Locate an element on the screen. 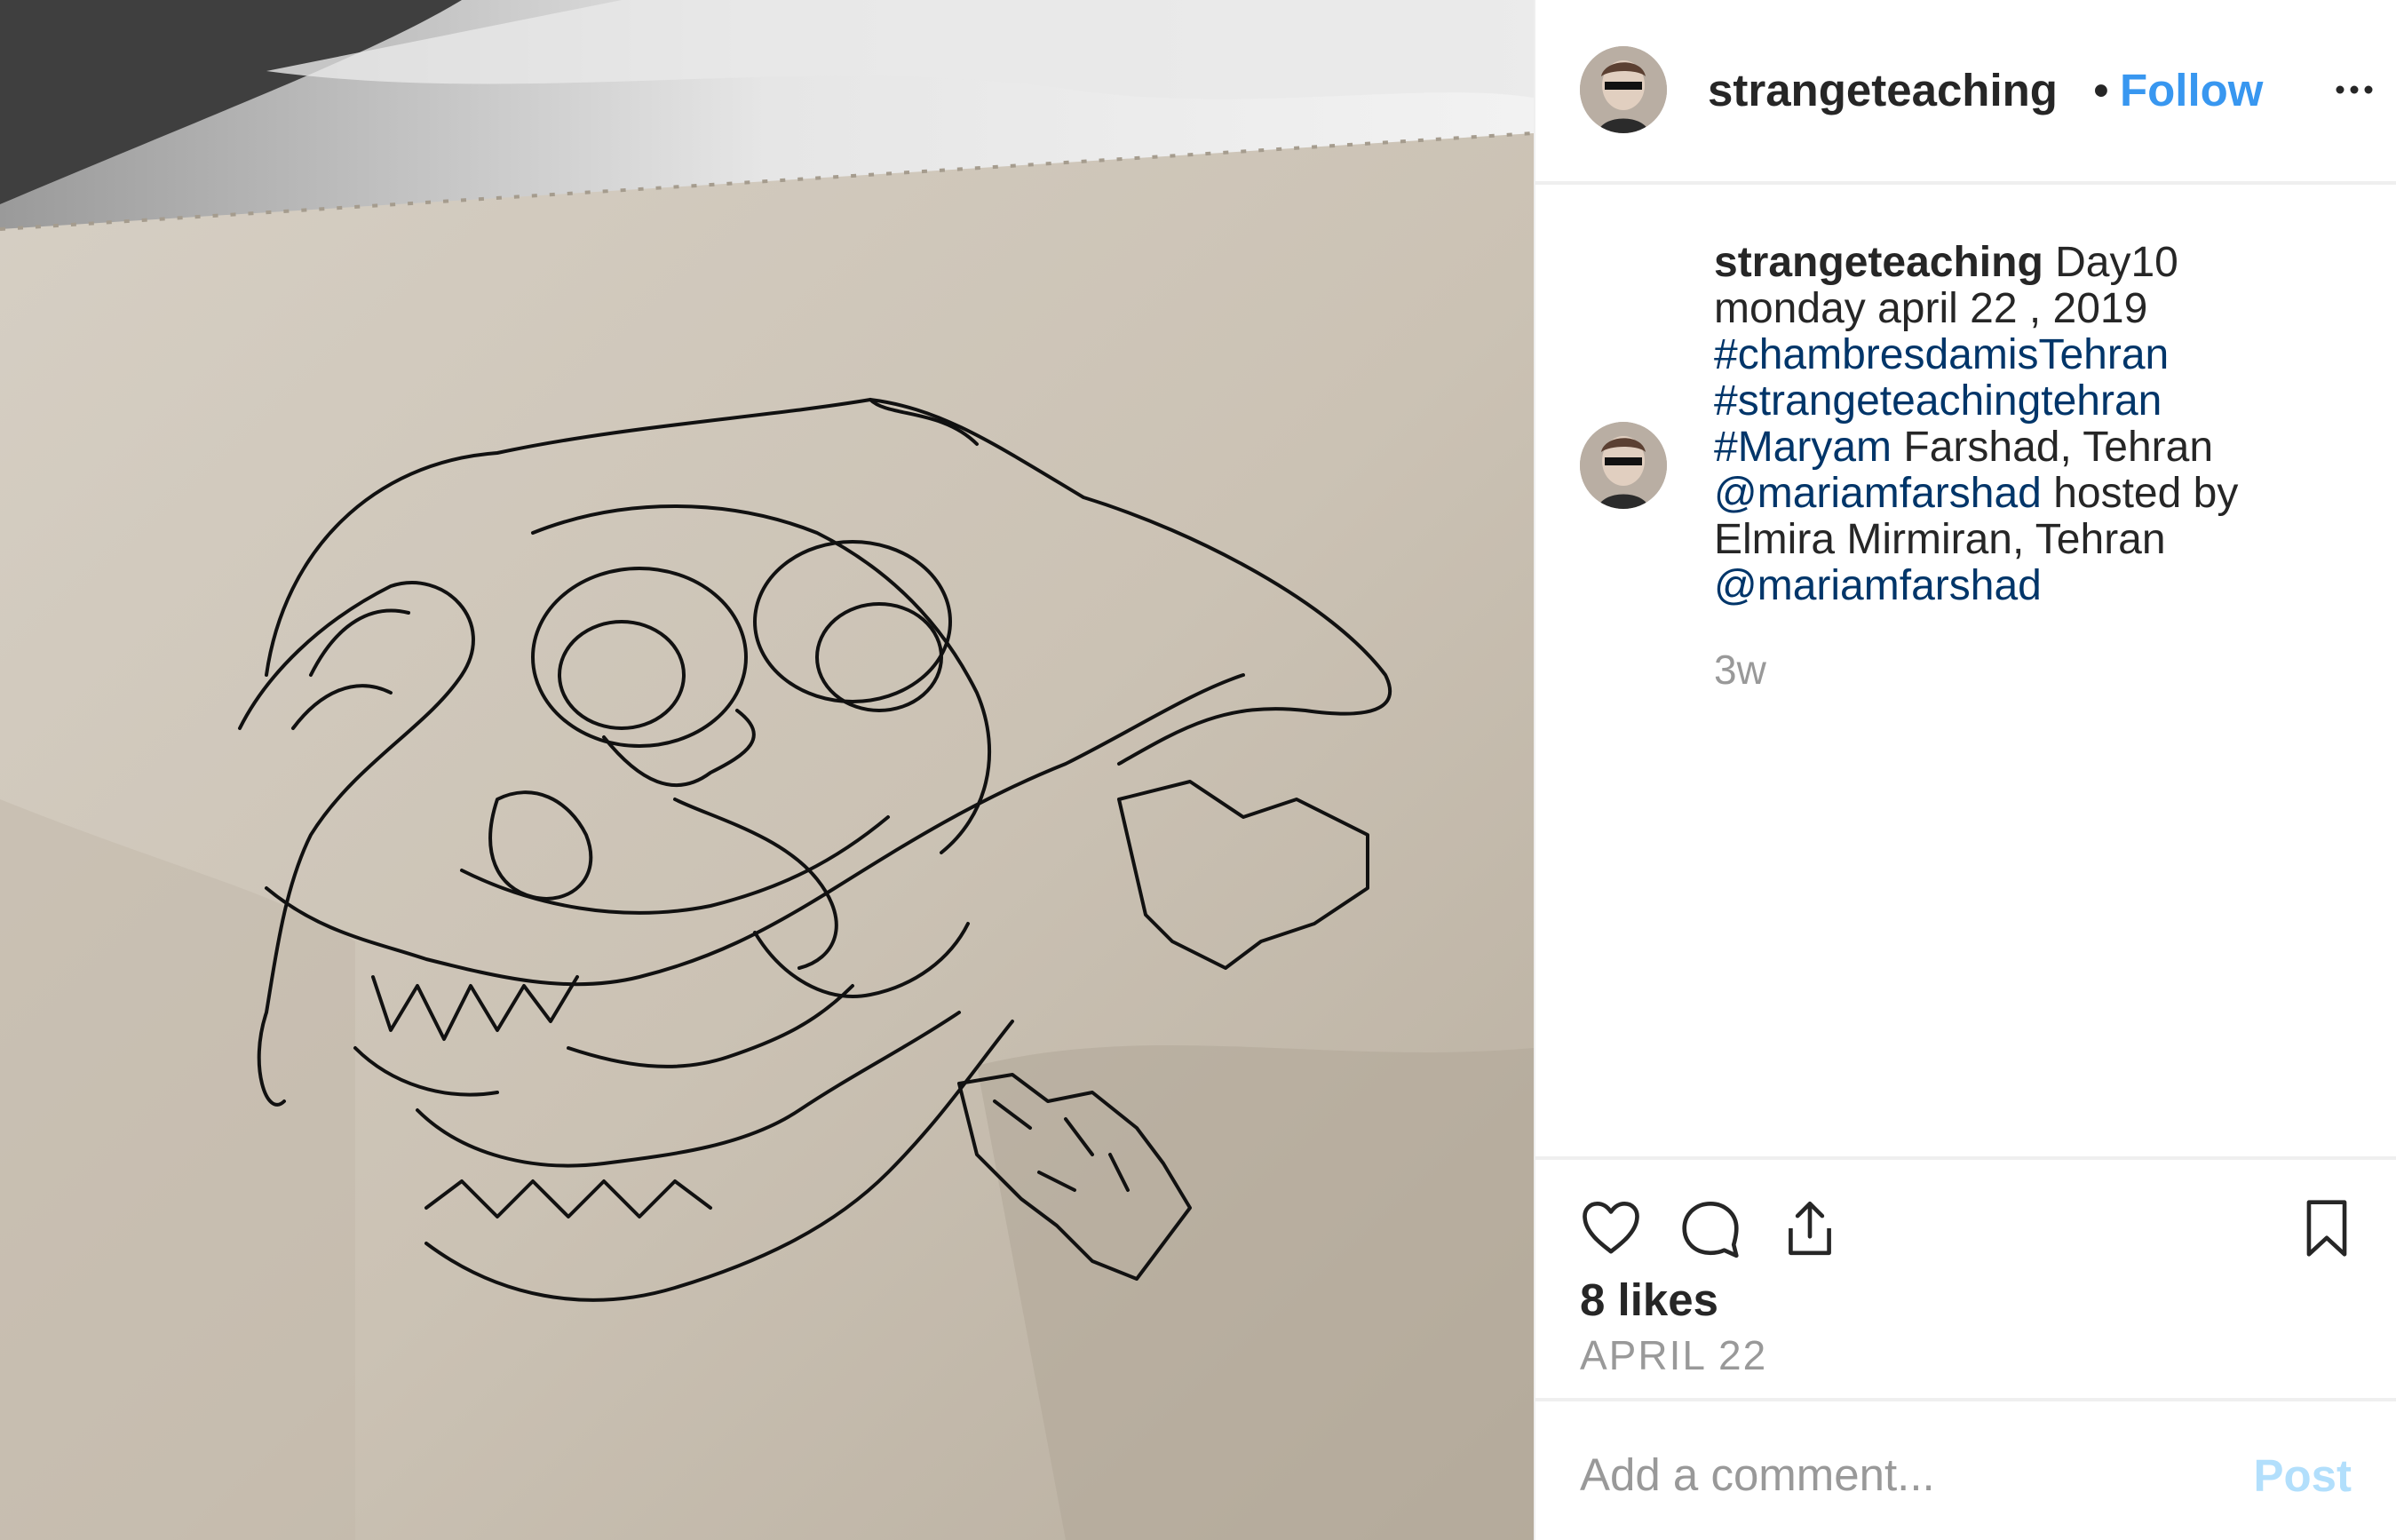 The height and width of the screenshot is (1540, 2396). bookmark-icon is located at coordinates (2327, 1228).